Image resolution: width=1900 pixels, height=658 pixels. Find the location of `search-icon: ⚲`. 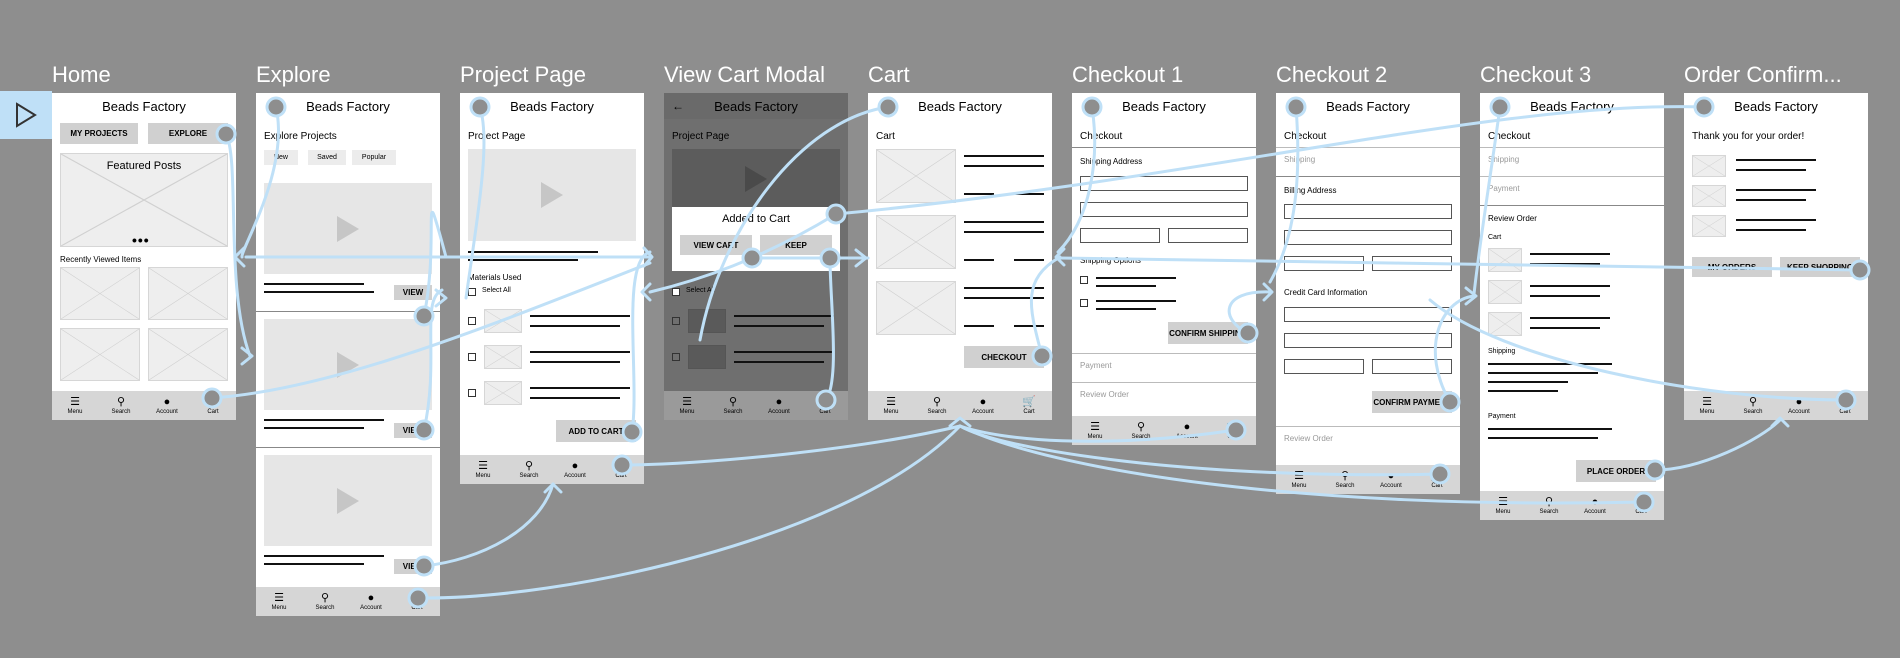

search-icon: ⚲ is located at coordinates (121, 401).